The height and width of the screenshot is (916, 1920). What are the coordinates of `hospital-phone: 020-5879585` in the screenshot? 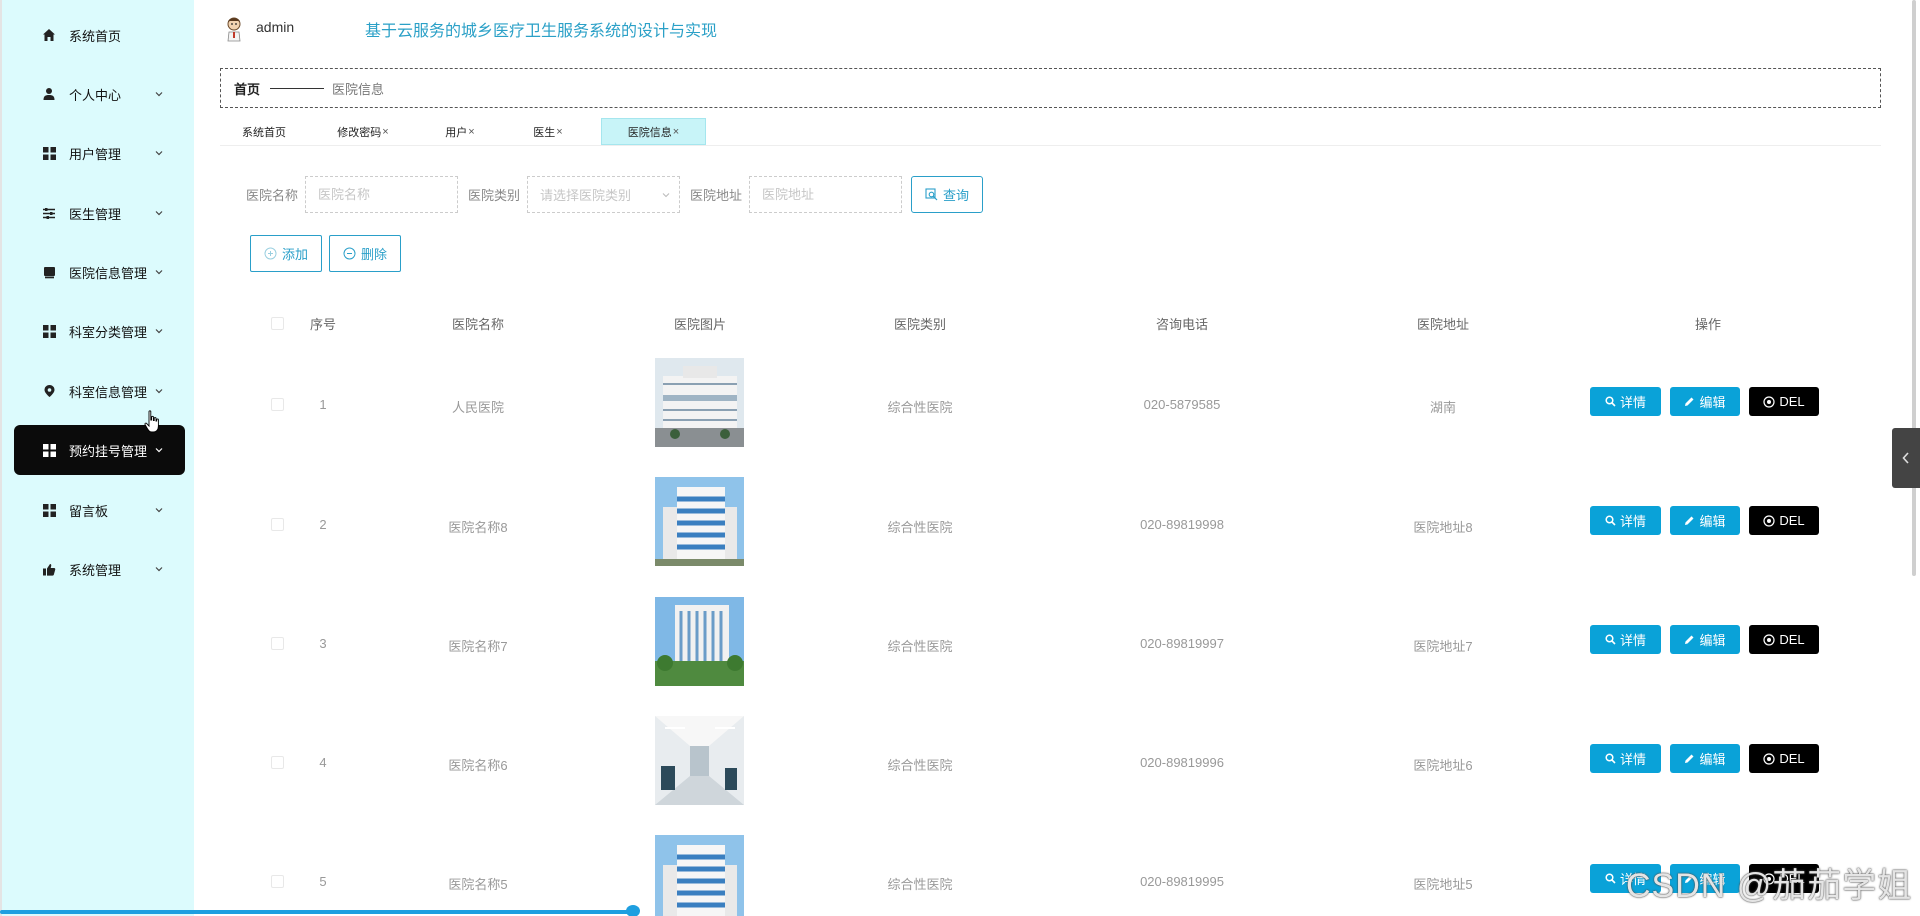 It's located at (1182, 404).